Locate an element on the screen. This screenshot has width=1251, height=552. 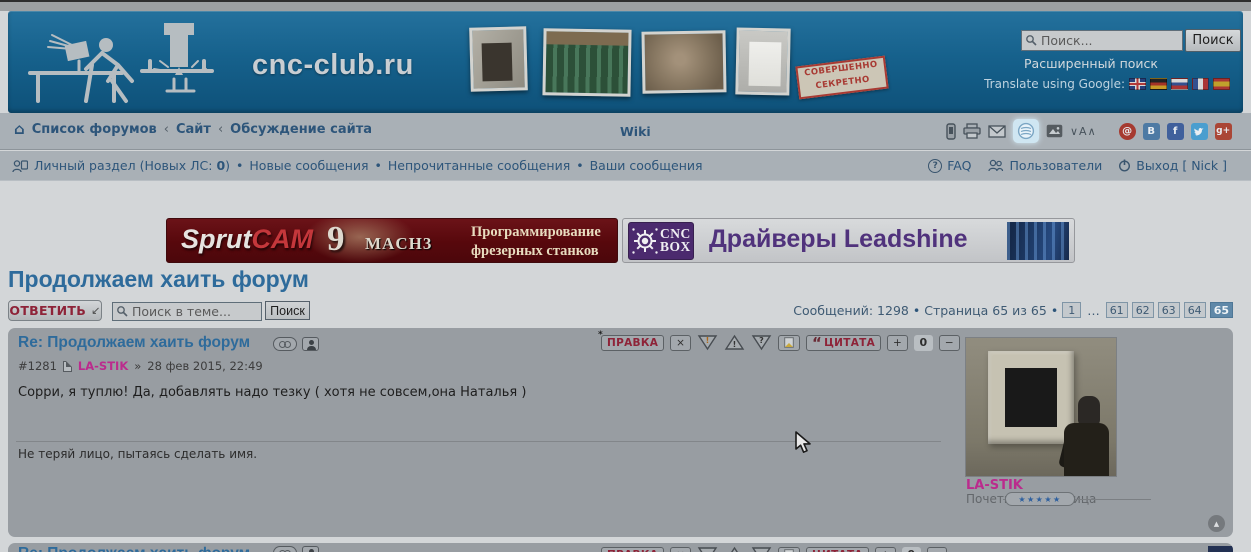
page-link-63: 63 is located at coordinates (1168, 310).